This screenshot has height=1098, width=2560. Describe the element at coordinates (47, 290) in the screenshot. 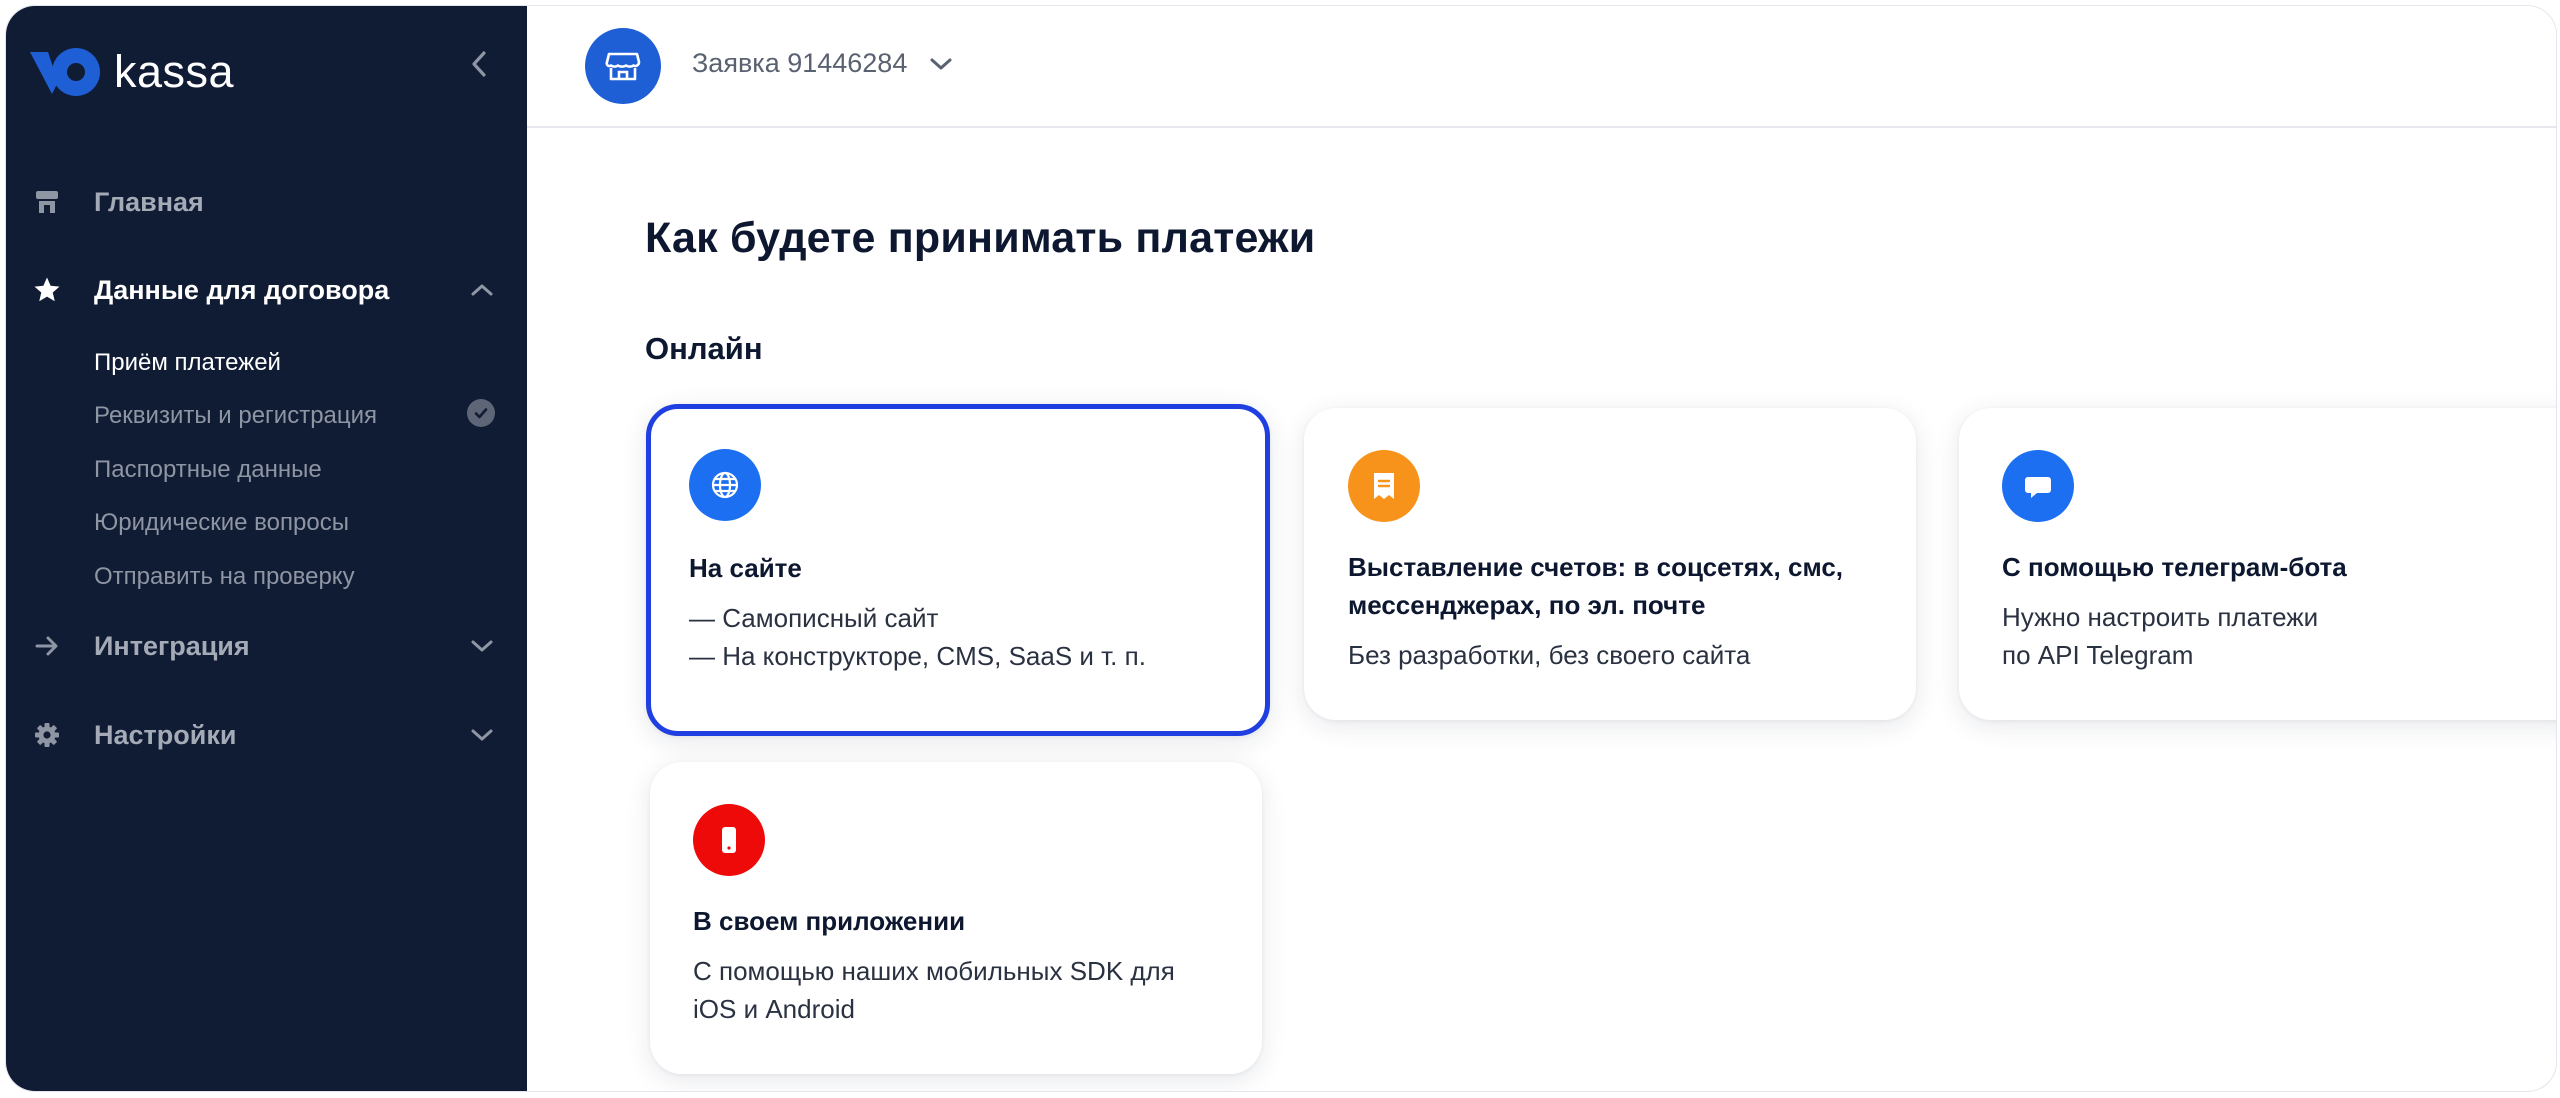

I see `star-icon` at that location.